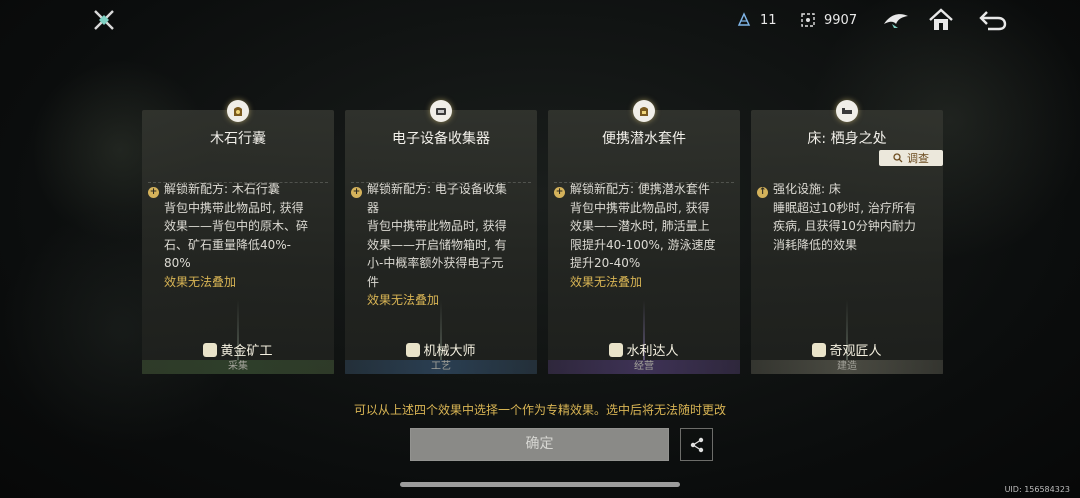  What do you see at coordinates (644, 367) in the screenshot?
I see `category-label: 经营` at bounding box center [644, 367].